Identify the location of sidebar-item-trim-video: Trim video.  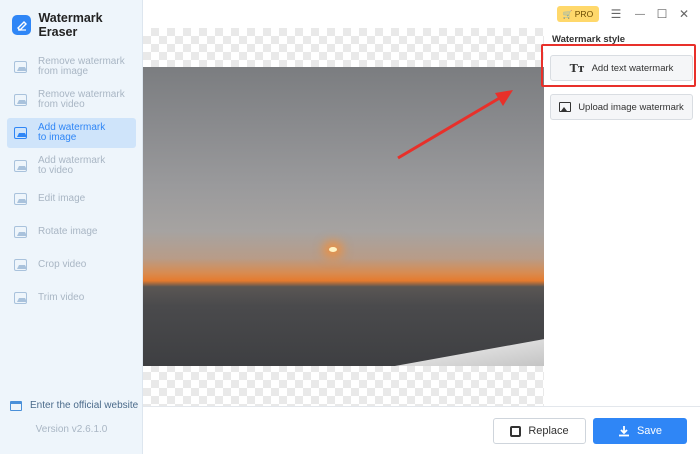
(71, 298).